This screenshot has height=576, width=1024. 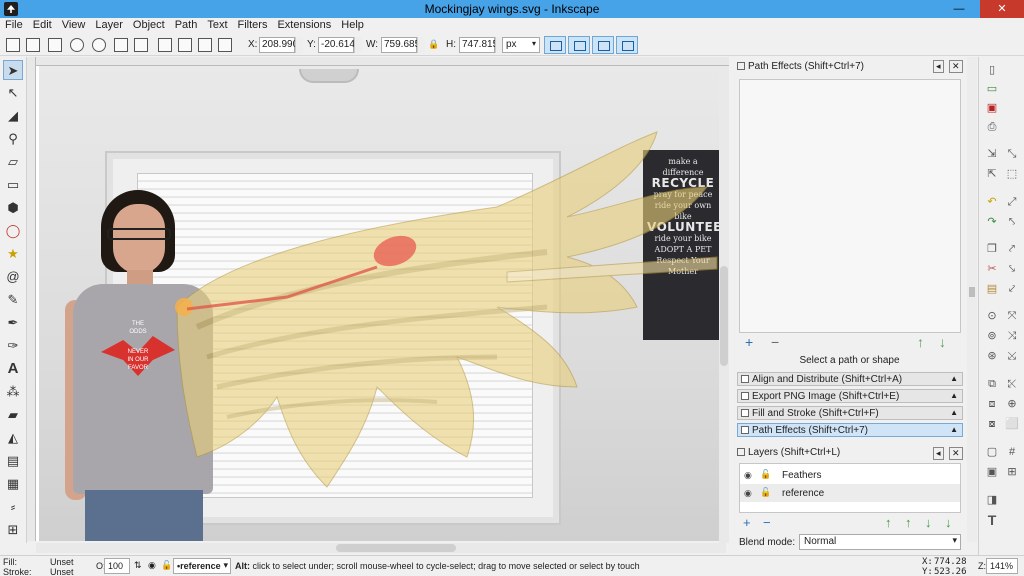 What do you see at coordinates (747, 522) in the screenshot?
I see `add-layer-button: +` at bounding box center [747, 522].